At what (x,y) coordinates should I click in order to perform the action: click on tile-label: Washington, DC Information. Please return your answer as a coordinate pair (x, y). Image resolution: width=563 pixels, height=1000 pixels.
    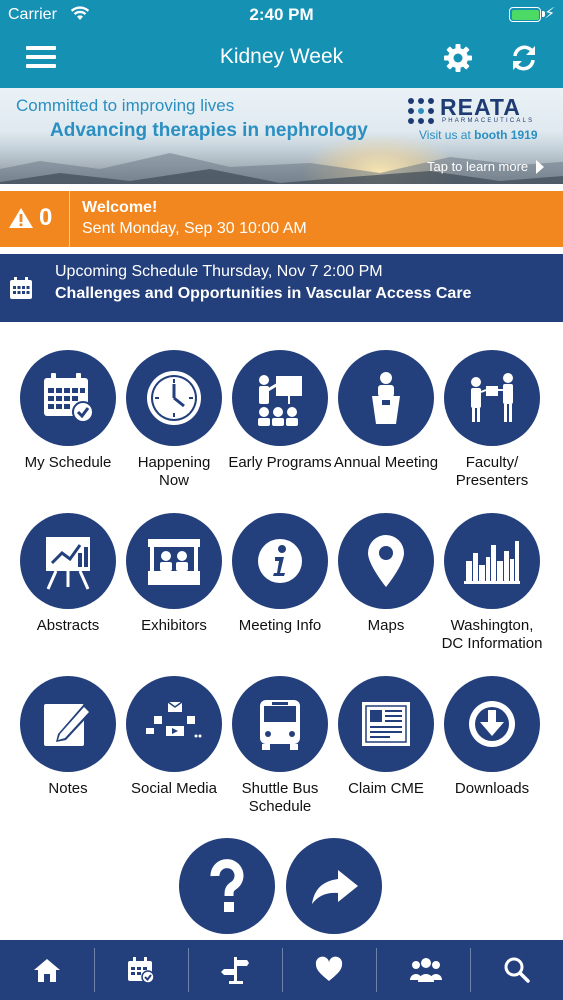
    Looking at the image, I should click on (492, 634).